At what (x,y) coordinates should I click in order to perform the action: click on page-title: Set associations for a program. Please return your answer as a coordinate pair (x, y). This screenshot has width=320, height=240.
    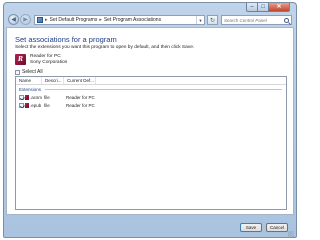
    Looking at the image, I should click on (66, 39).